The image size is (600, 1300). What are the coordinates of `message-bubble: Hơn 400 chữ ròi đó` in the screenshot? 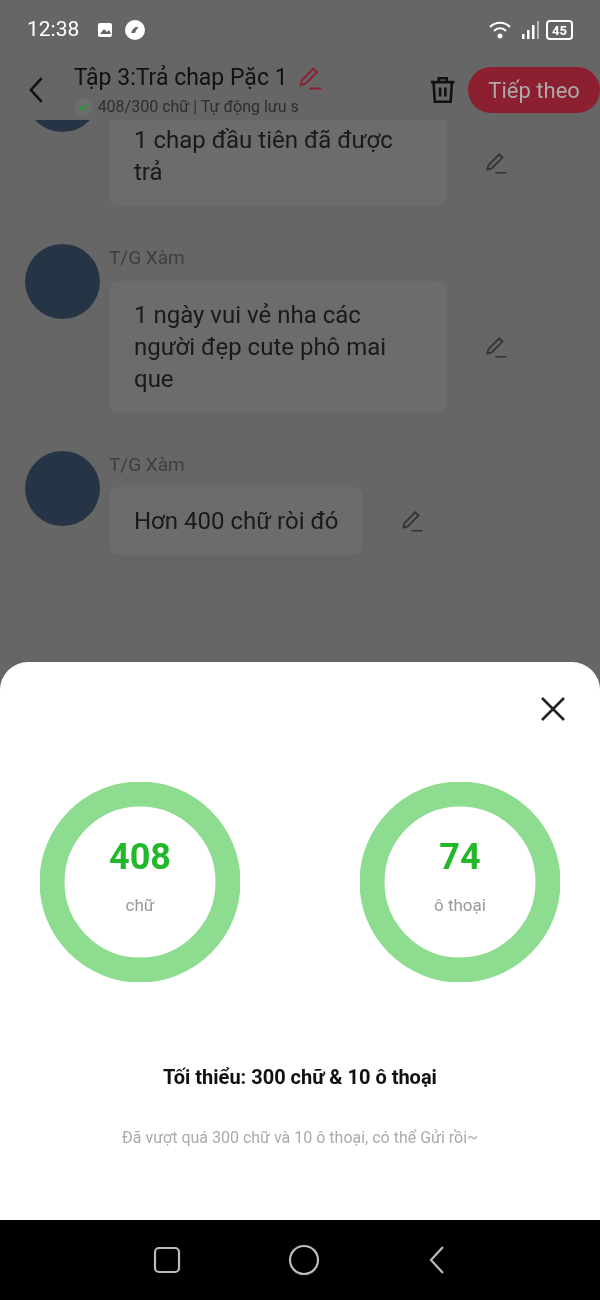 It's located at (236, 521).